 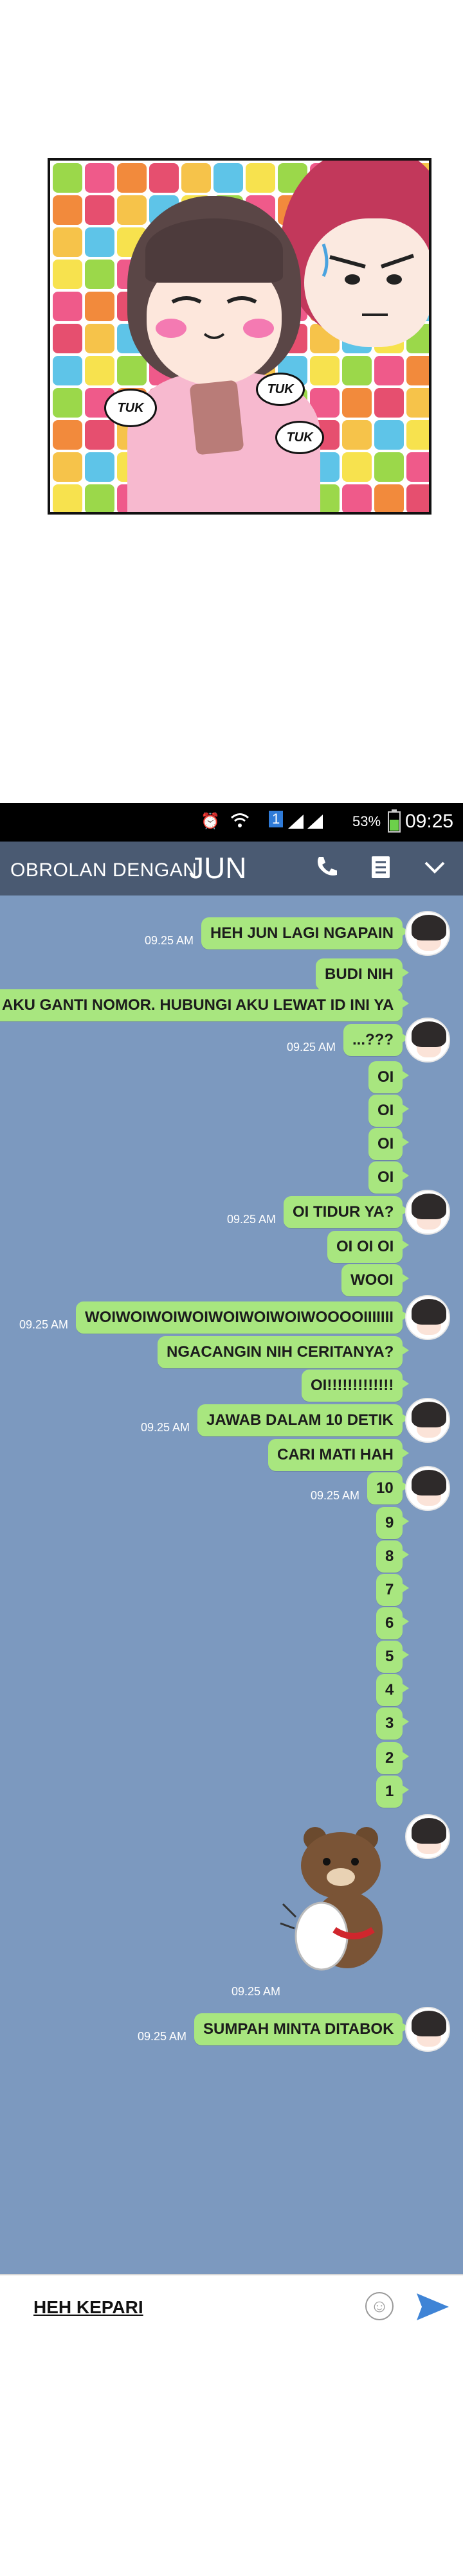 What do you see at coordinates (393, 1723) in the screenshot?
I see `message-bubble: 3` at bounding box center [393, 1723].